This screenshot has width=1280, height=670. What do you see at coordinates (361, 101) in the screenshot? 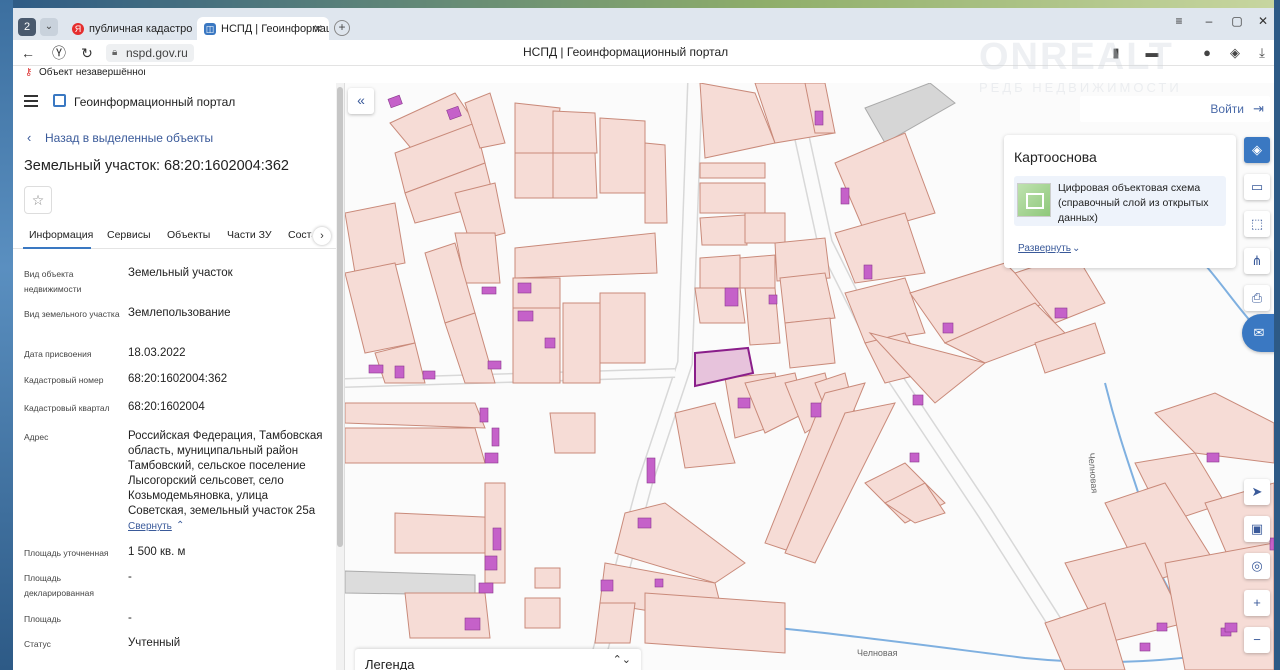
I see `collapse-panel-button: «` at bounding box center [361, 101].